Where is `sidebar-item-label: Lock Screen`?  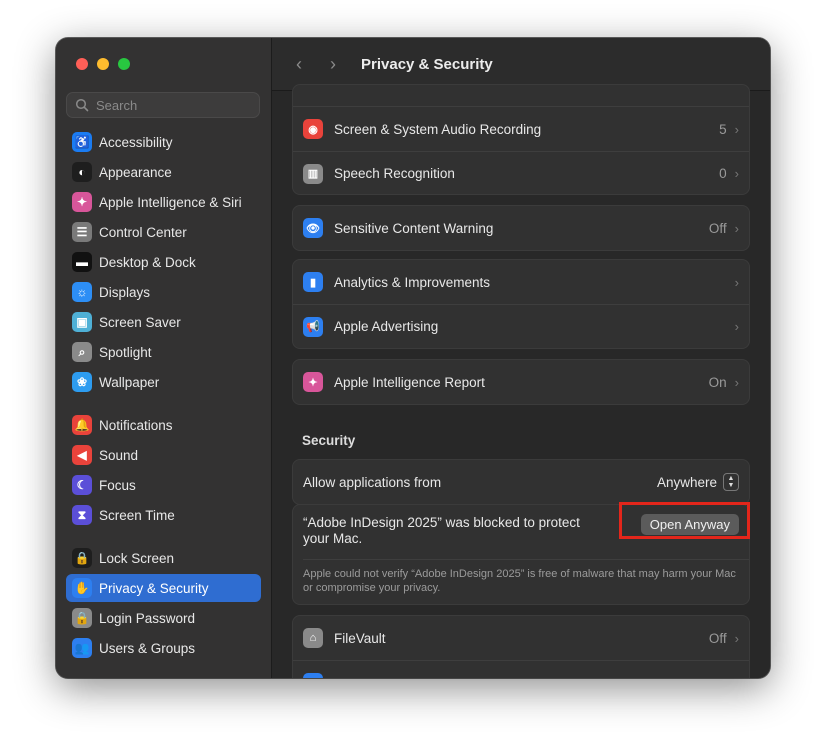 sidebar-item-label: Lock Screen is located at coordinates (137, 558).